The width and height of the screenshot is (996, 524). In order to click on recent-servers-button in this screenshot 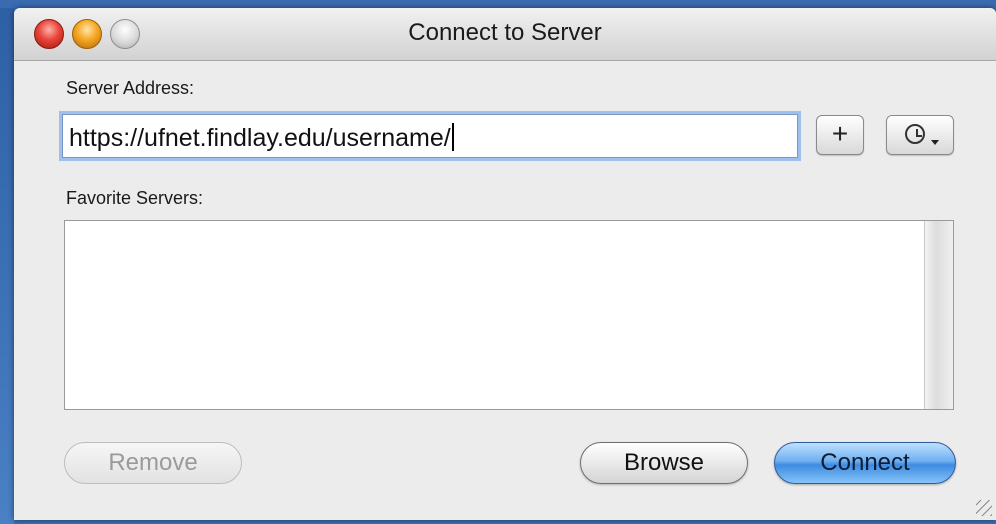, I will do `click(920, 135)`.